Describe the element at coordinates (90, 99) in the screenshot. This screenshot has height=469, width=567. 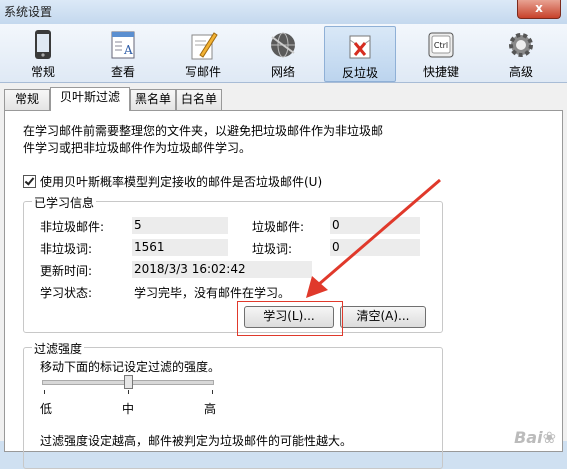
I see `tab-bayes-filter: 贝叶斯过滤` at that location.